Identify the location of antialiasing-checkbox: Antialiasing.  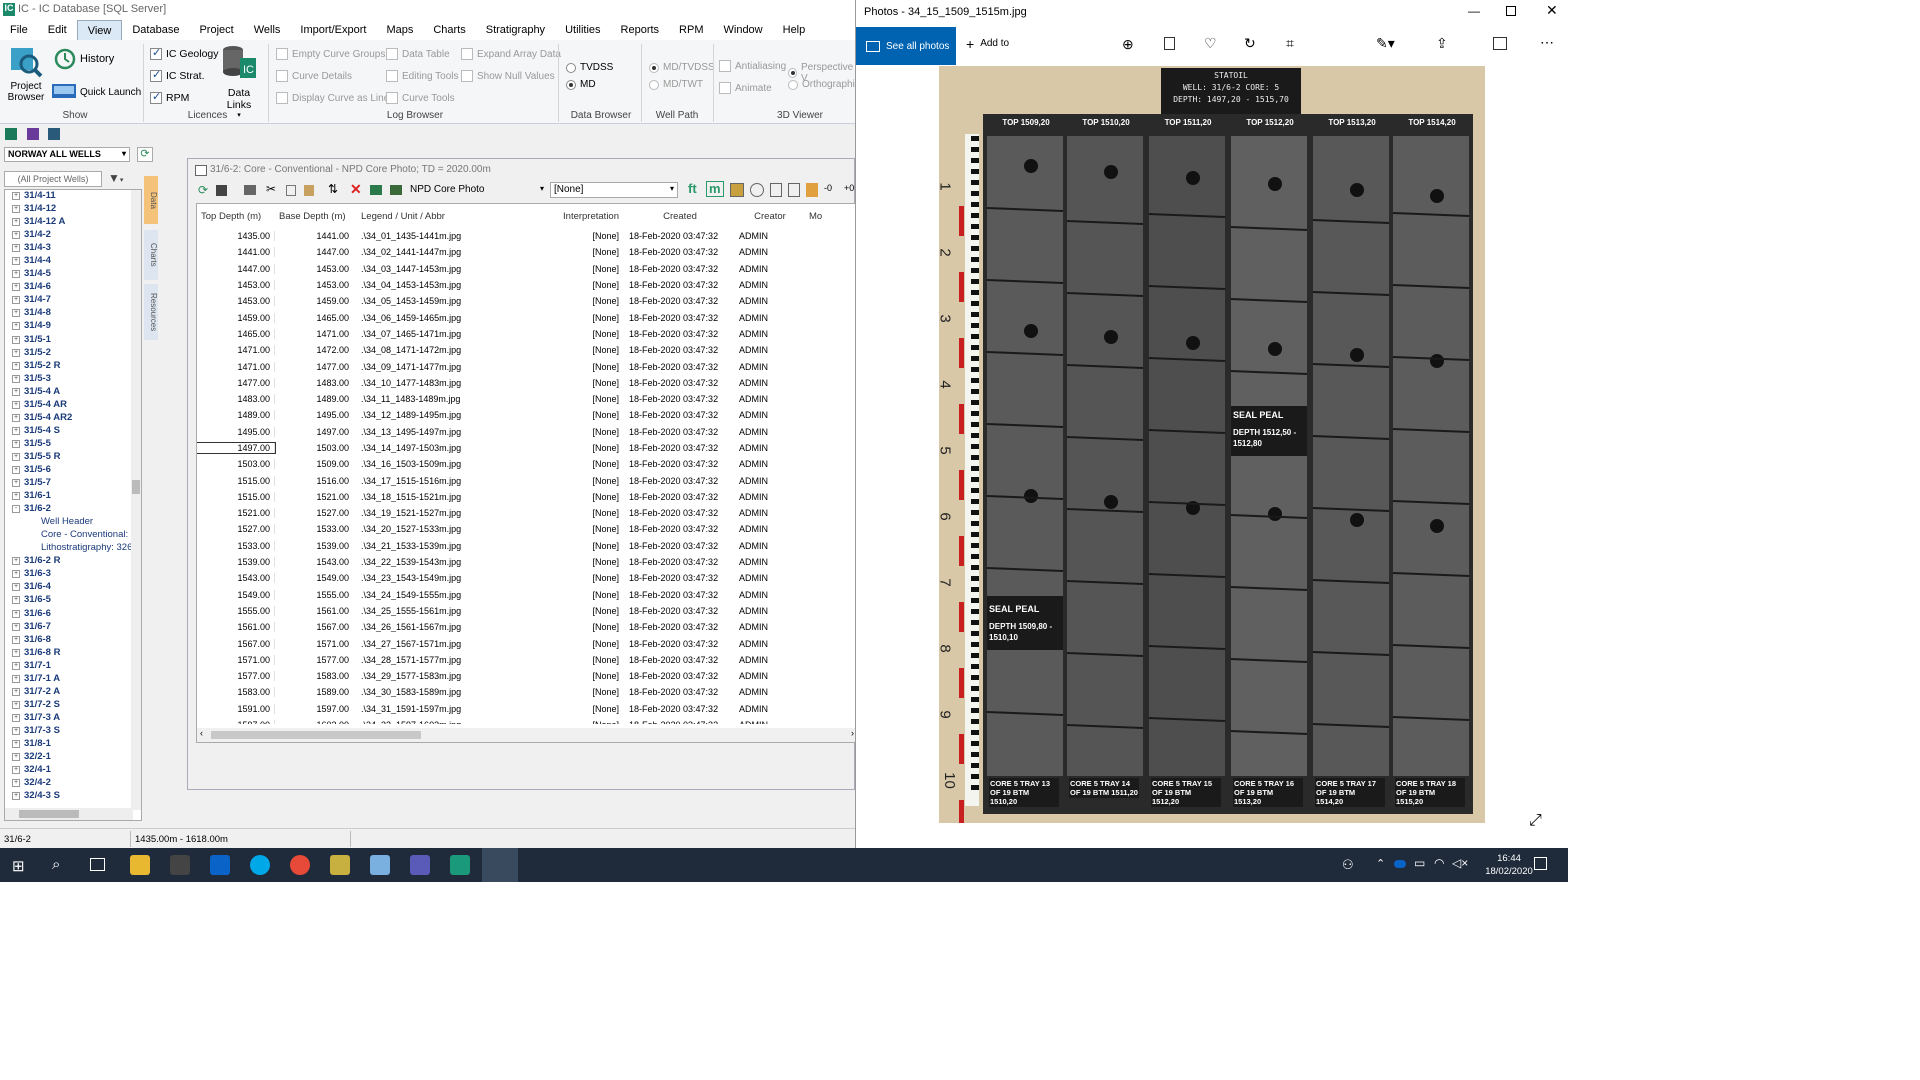
(752, 66).